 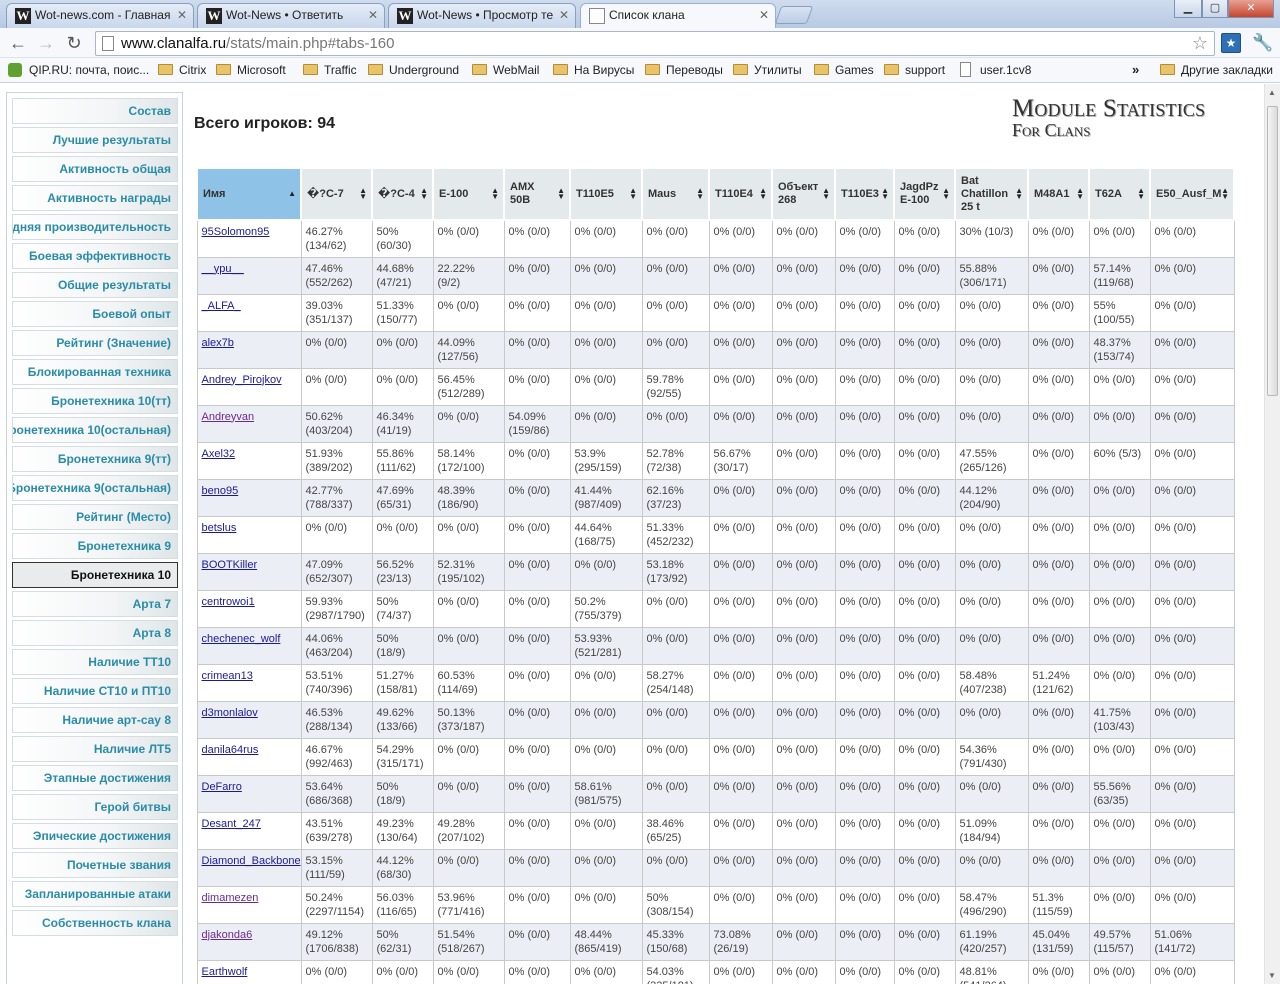 What do you see at coordinates (228, 417) in the screenshot?
I see `player-link: Andreyvan` at bounding box center [228, 417].